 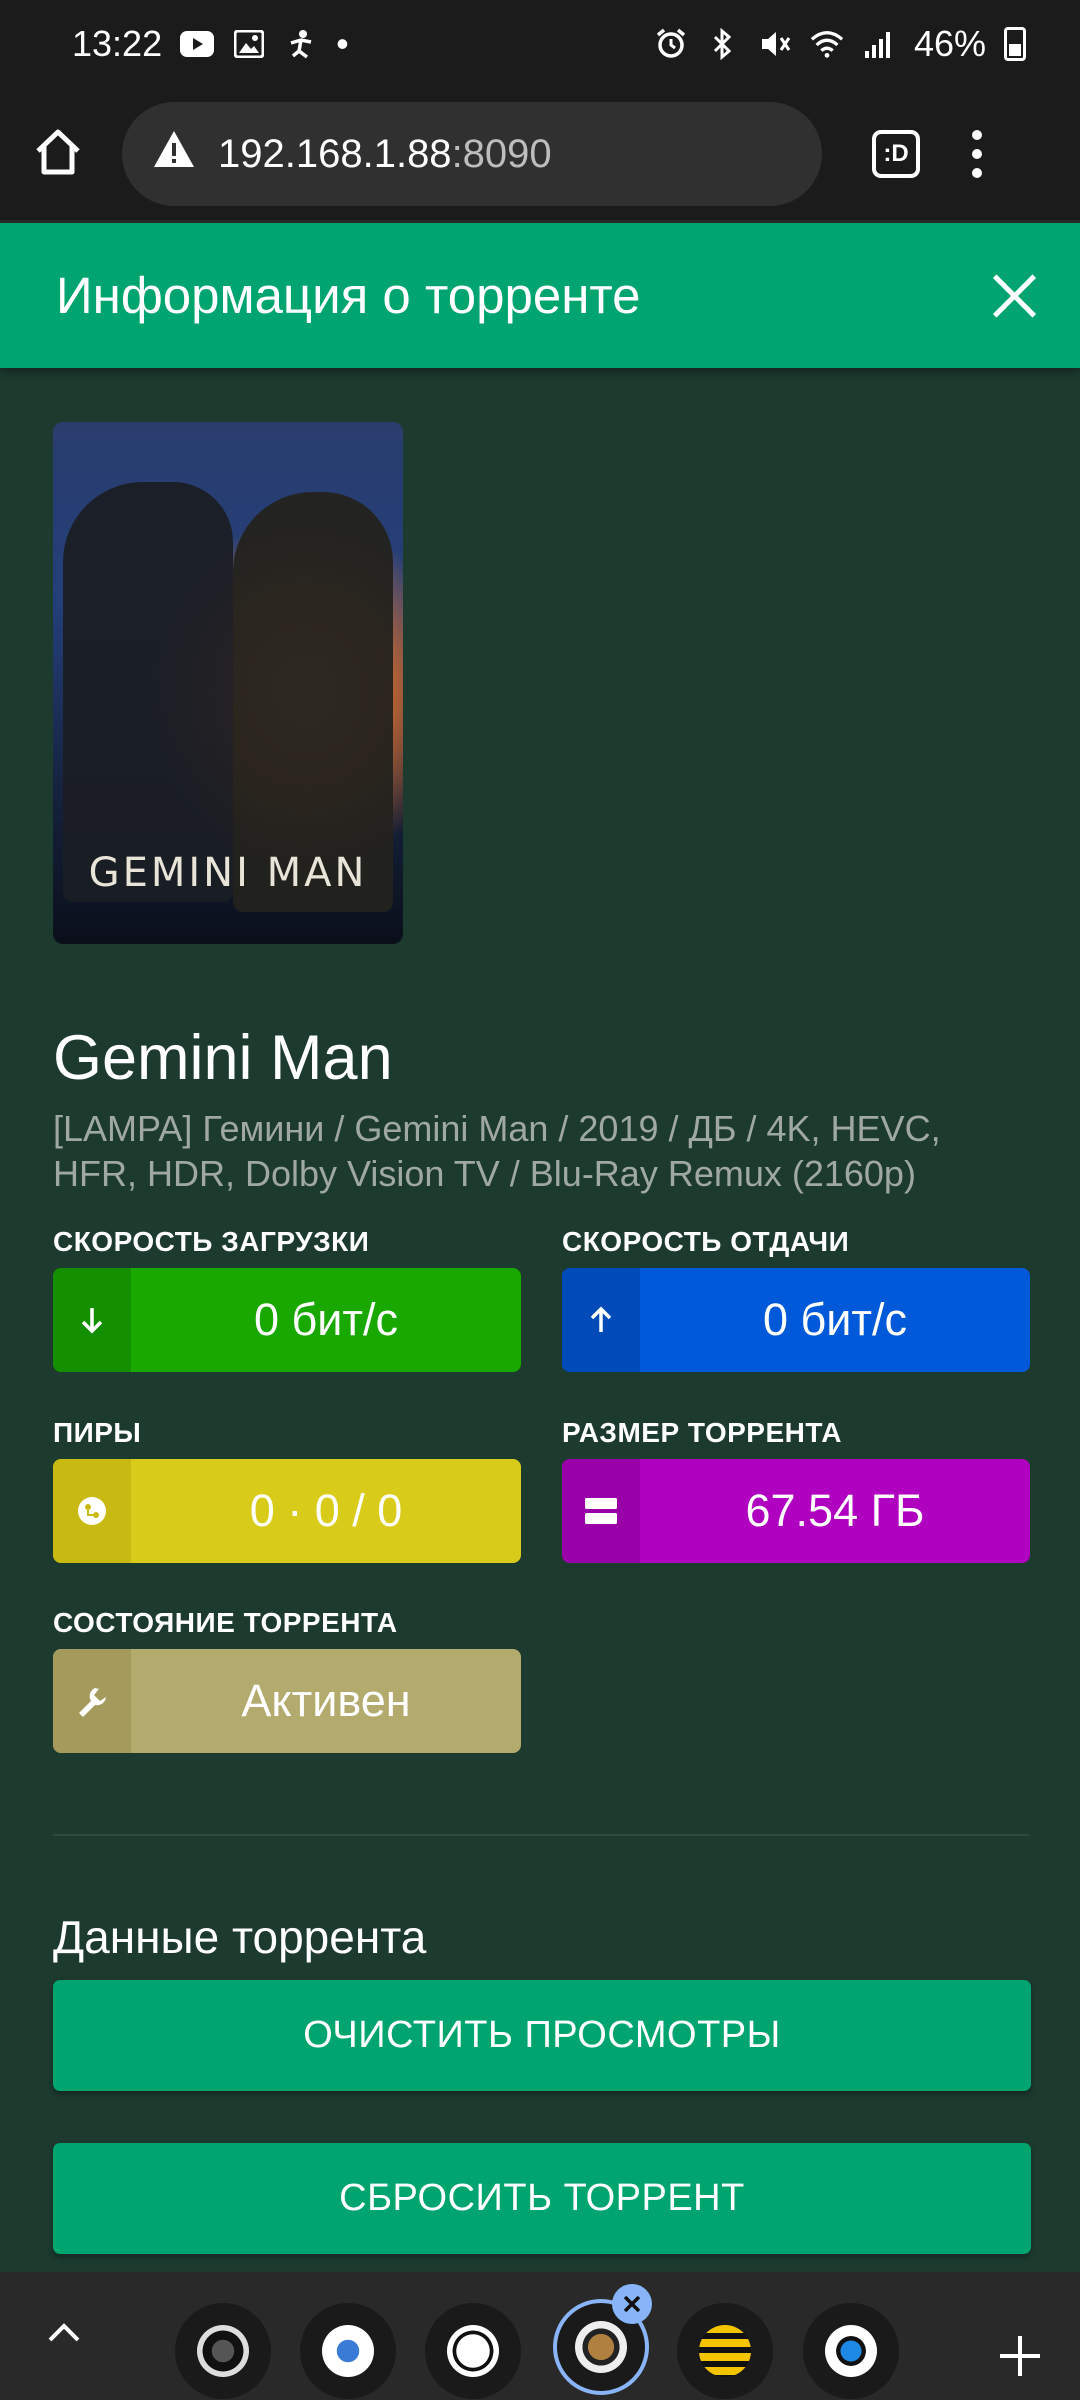 I want to click on upload-speed-value: 0 бит/с, so click(x=835, y=1319).